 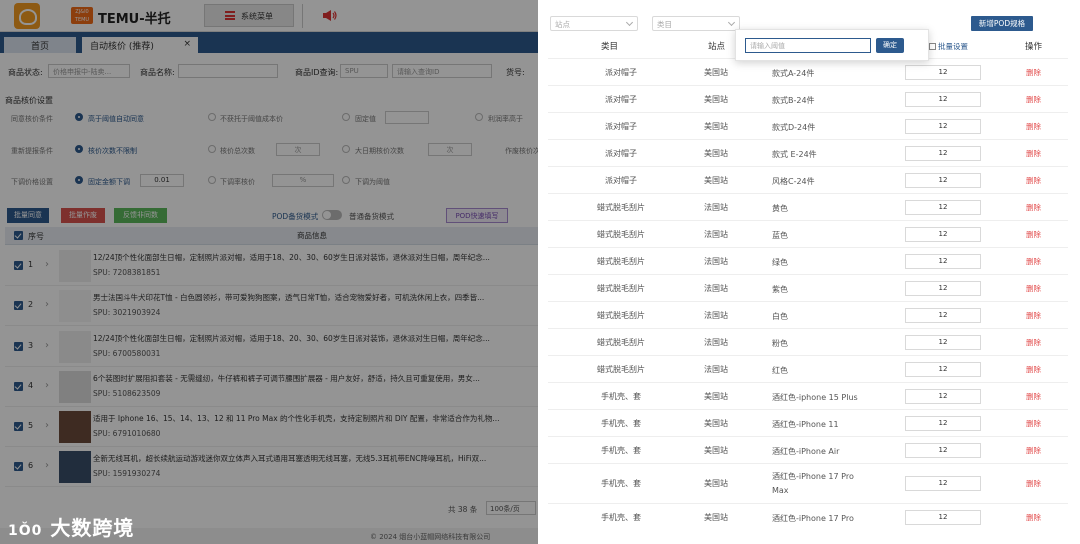 I want to click on spec-row: 蜡式脱毛刮片 法国站 绿色 12 删除, so click(x=808, y=260).